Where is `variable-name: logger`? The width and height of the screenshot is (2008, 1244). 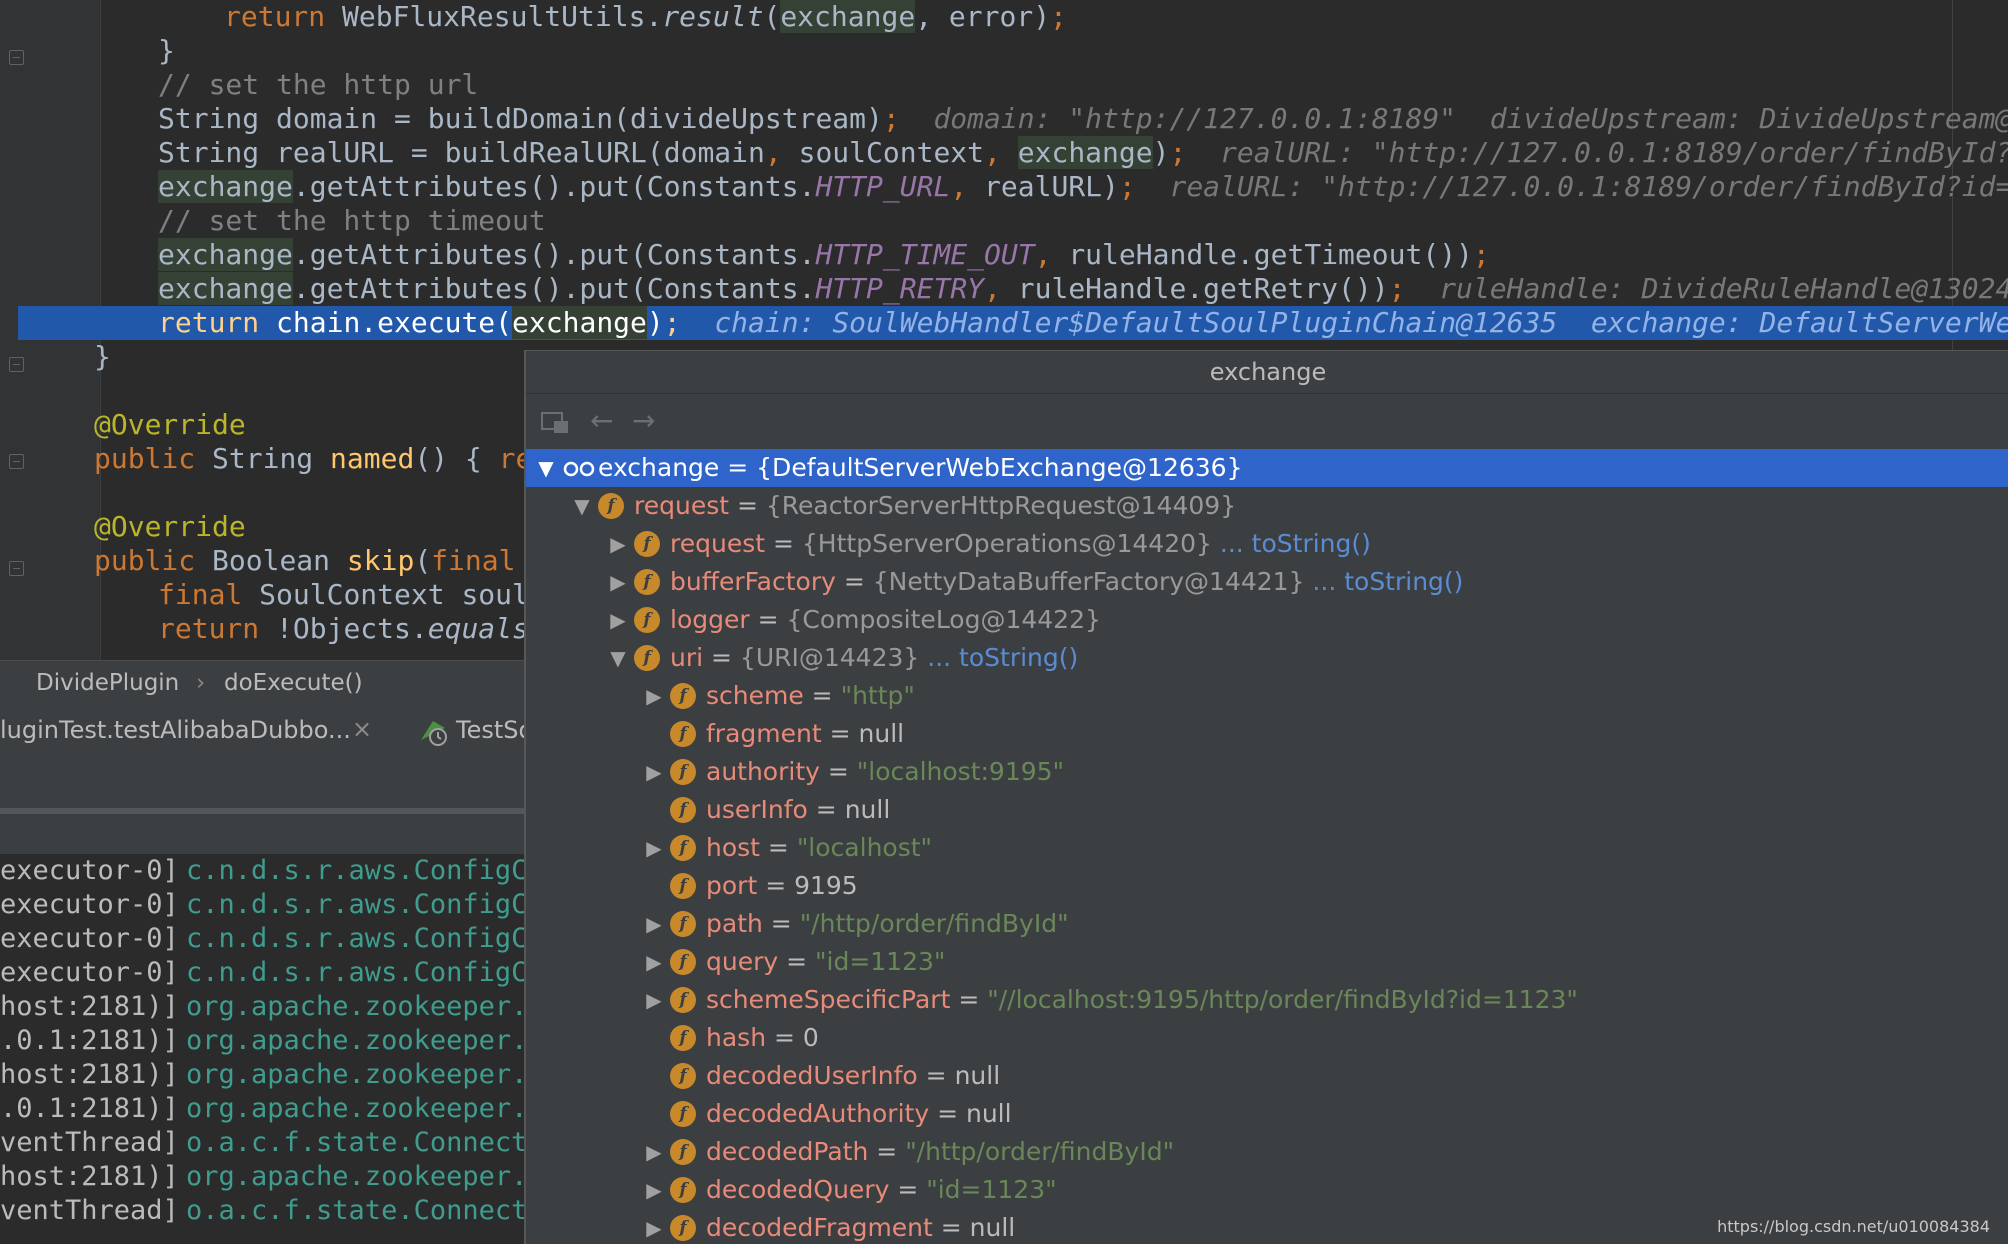
variable-name: logger is located at coordinates (710, 619).